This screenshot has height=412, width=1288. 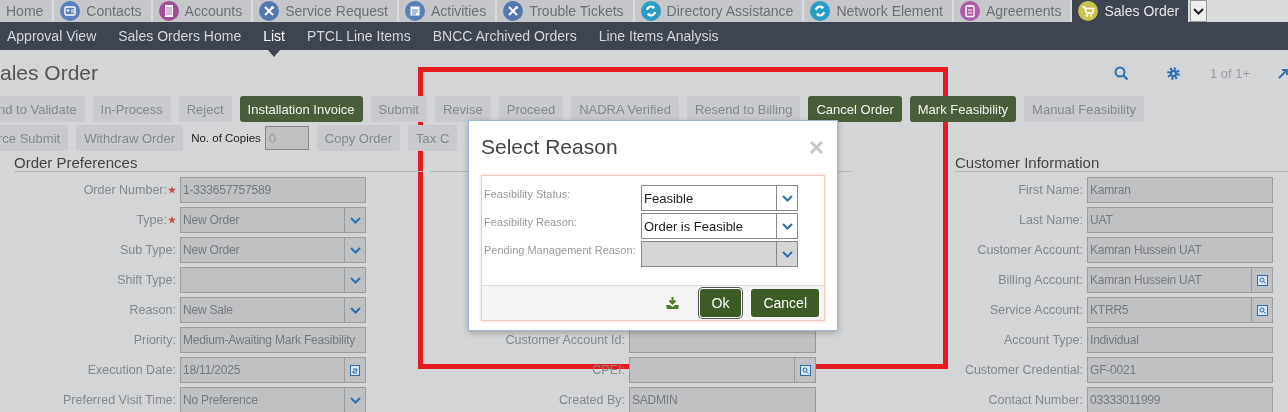 What do you see at coordinates (398, 109) in the screenshot?
I see `action-button: Submit` at bounding box center [398, 109].